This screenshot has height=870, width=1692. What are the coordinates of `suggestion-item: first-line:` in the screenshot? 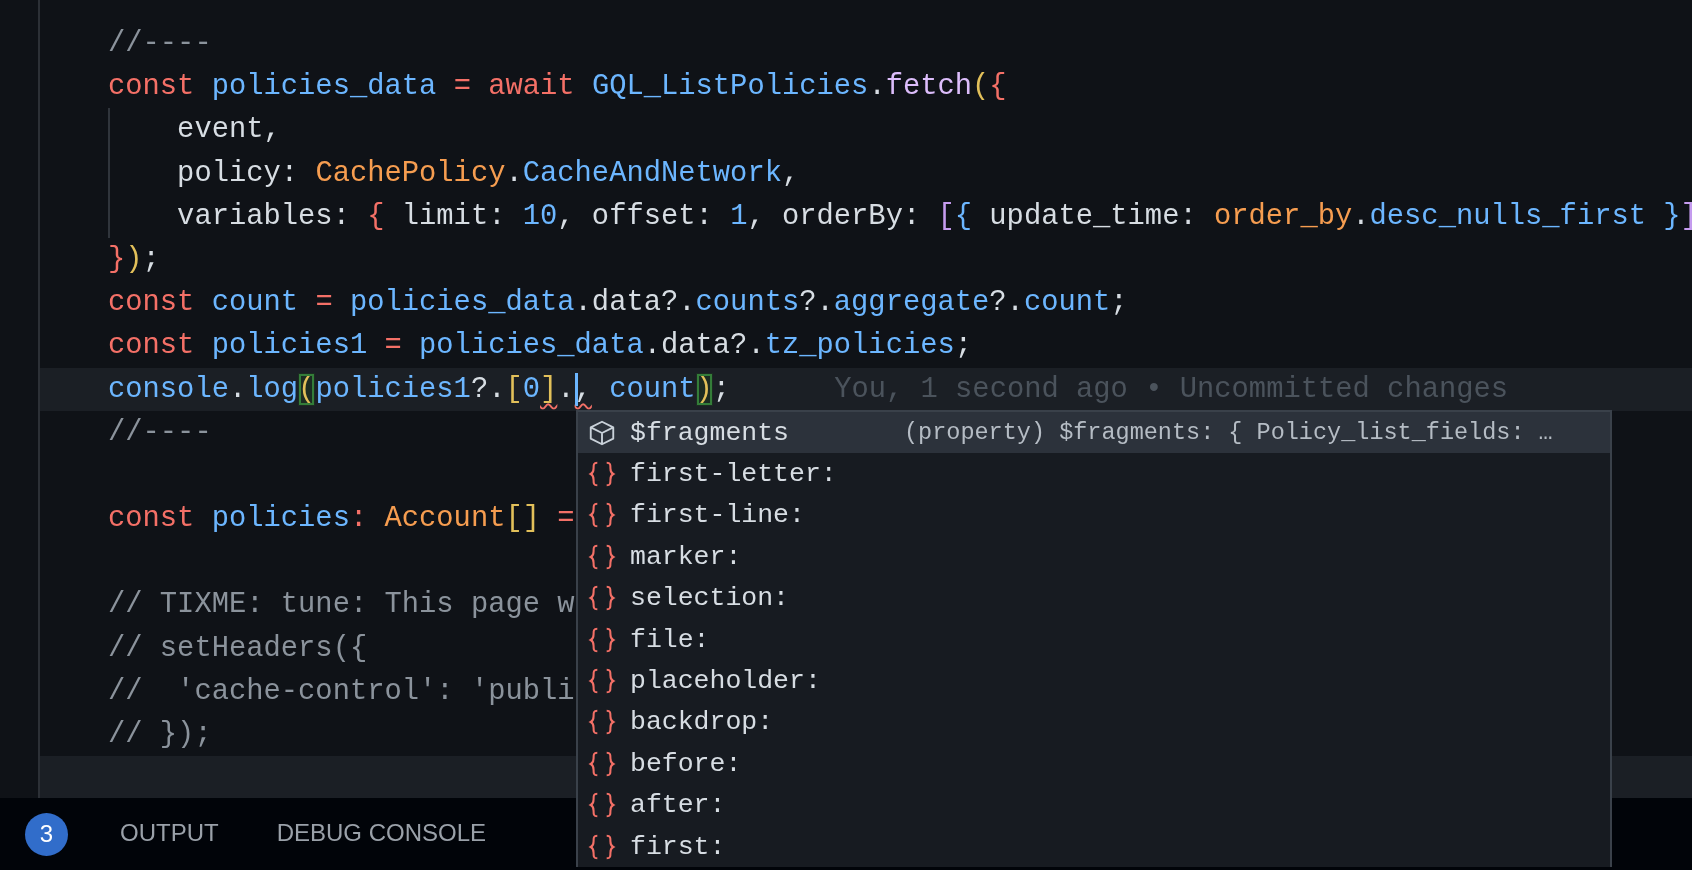 It's located at (1094, 515).